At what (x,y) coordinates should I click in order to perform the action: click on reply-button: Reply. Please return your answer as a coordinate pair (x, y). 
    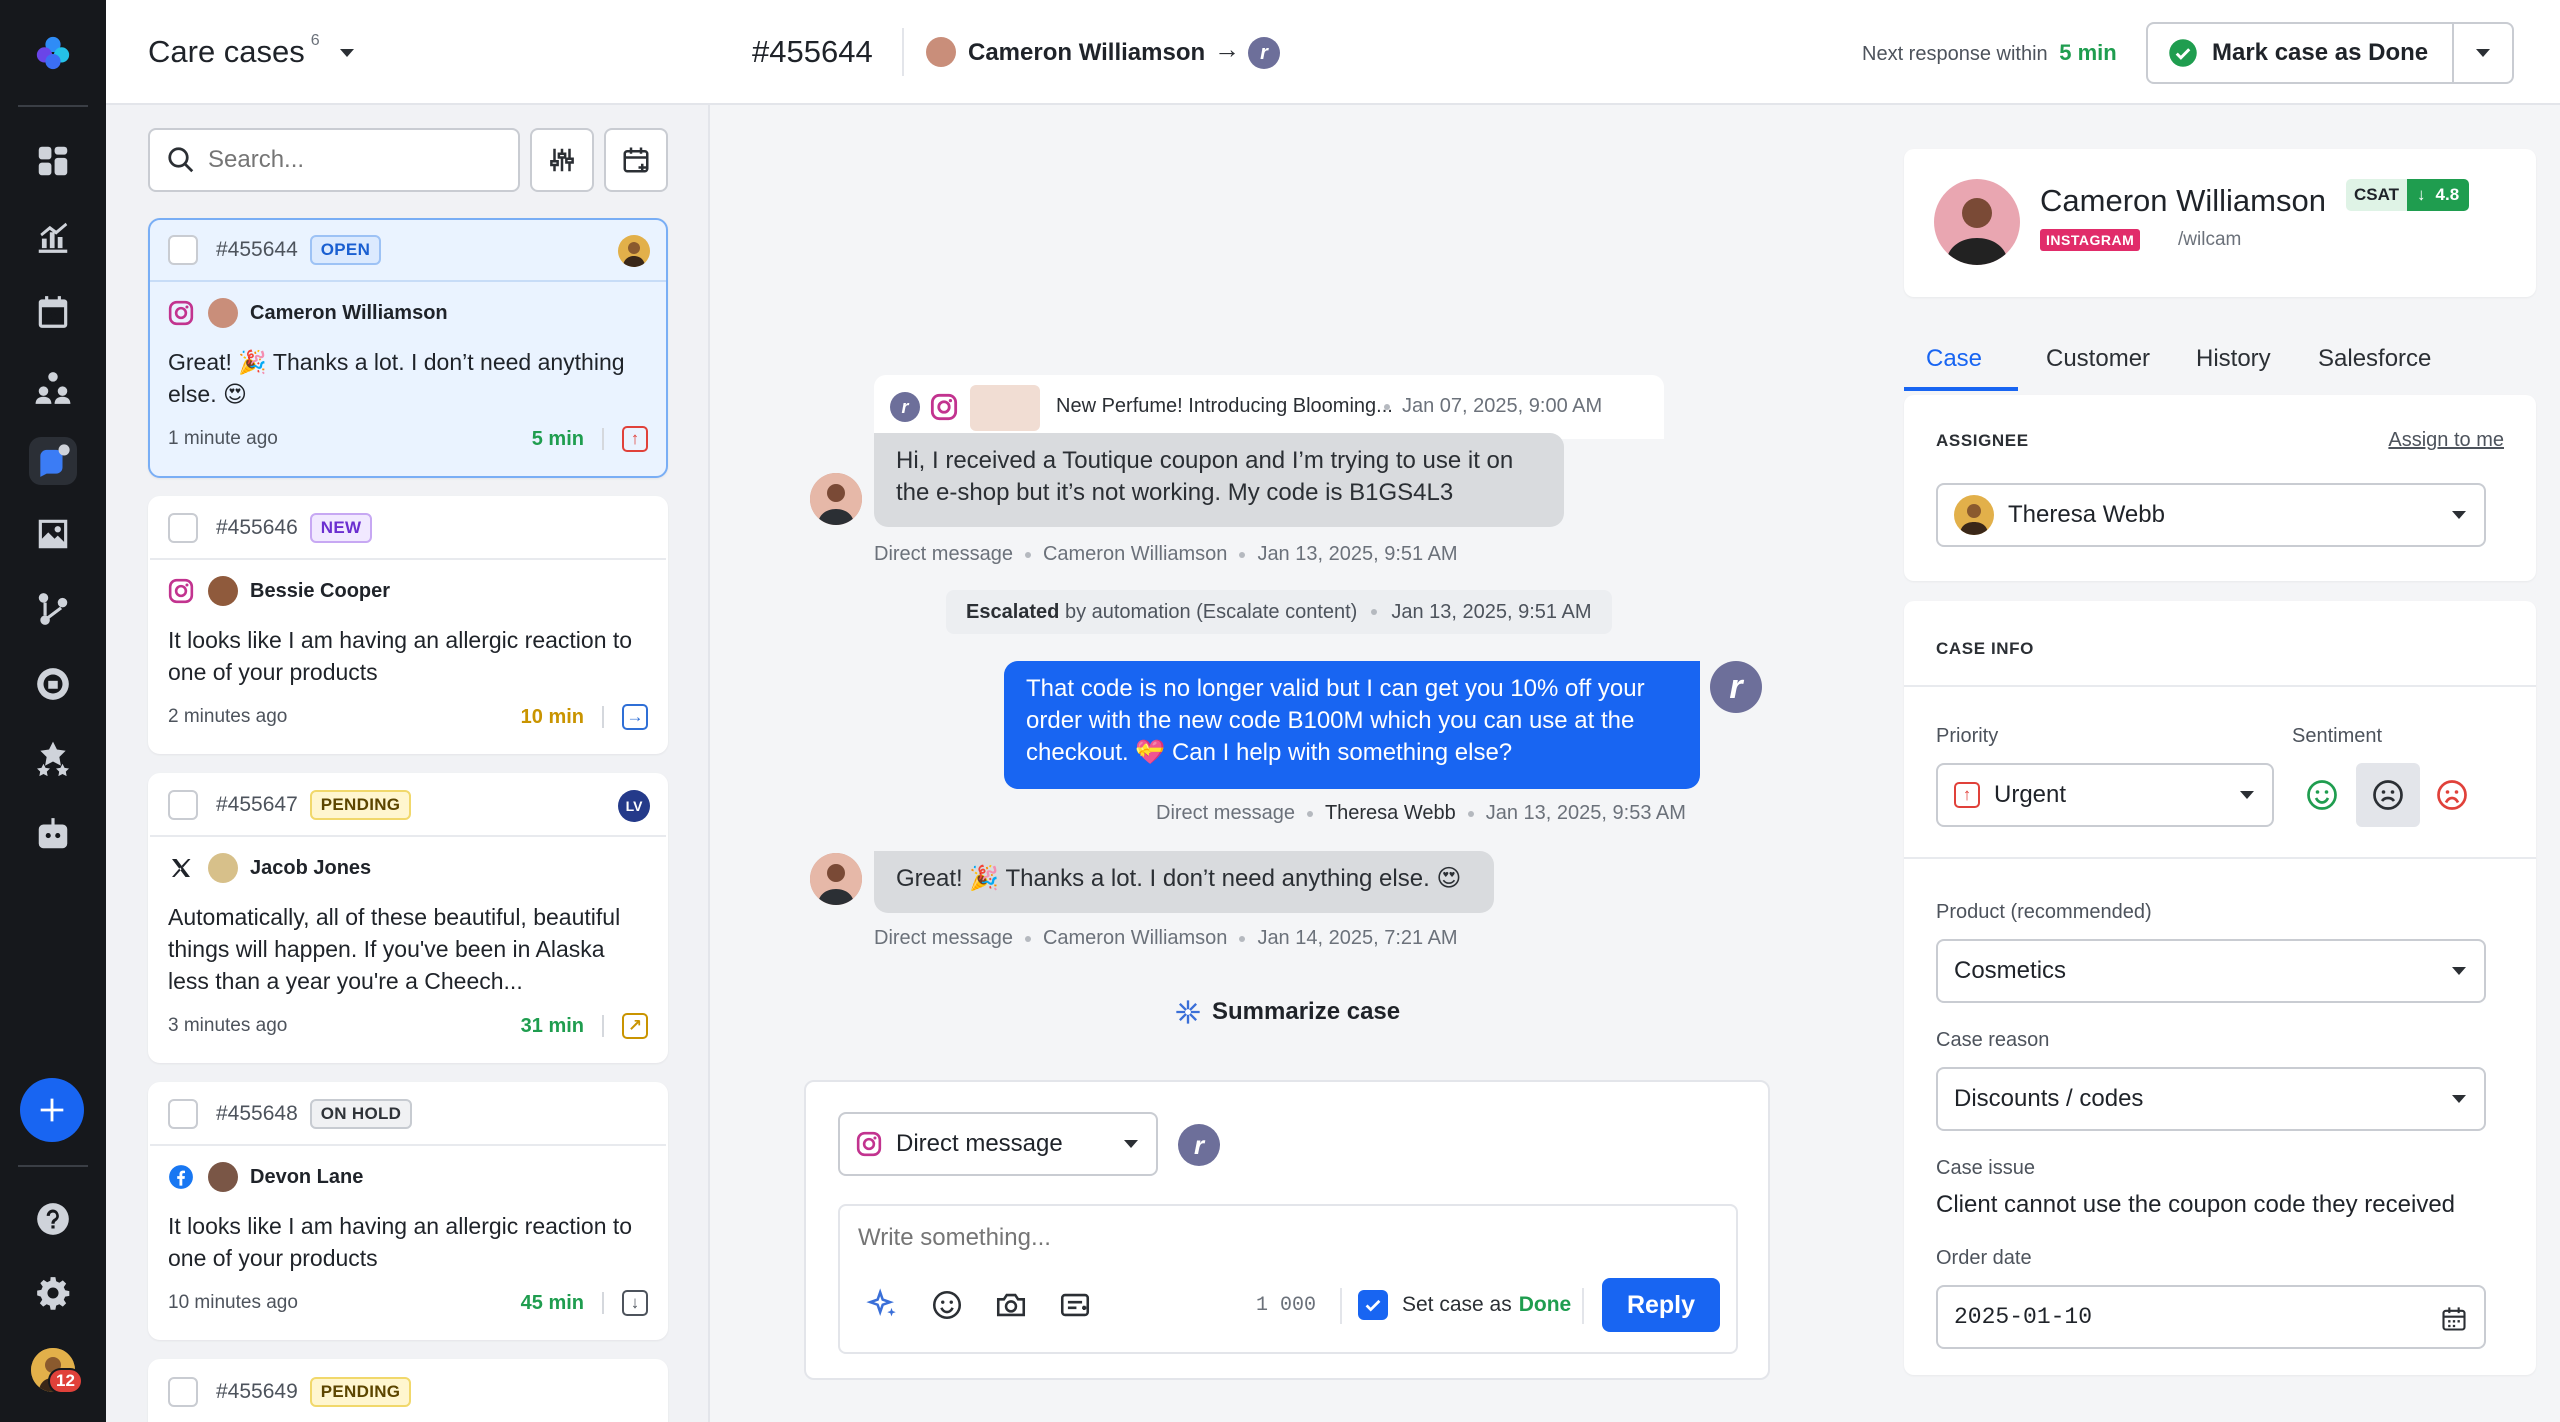
    Looking at the image, I should click on (1661, 1305).